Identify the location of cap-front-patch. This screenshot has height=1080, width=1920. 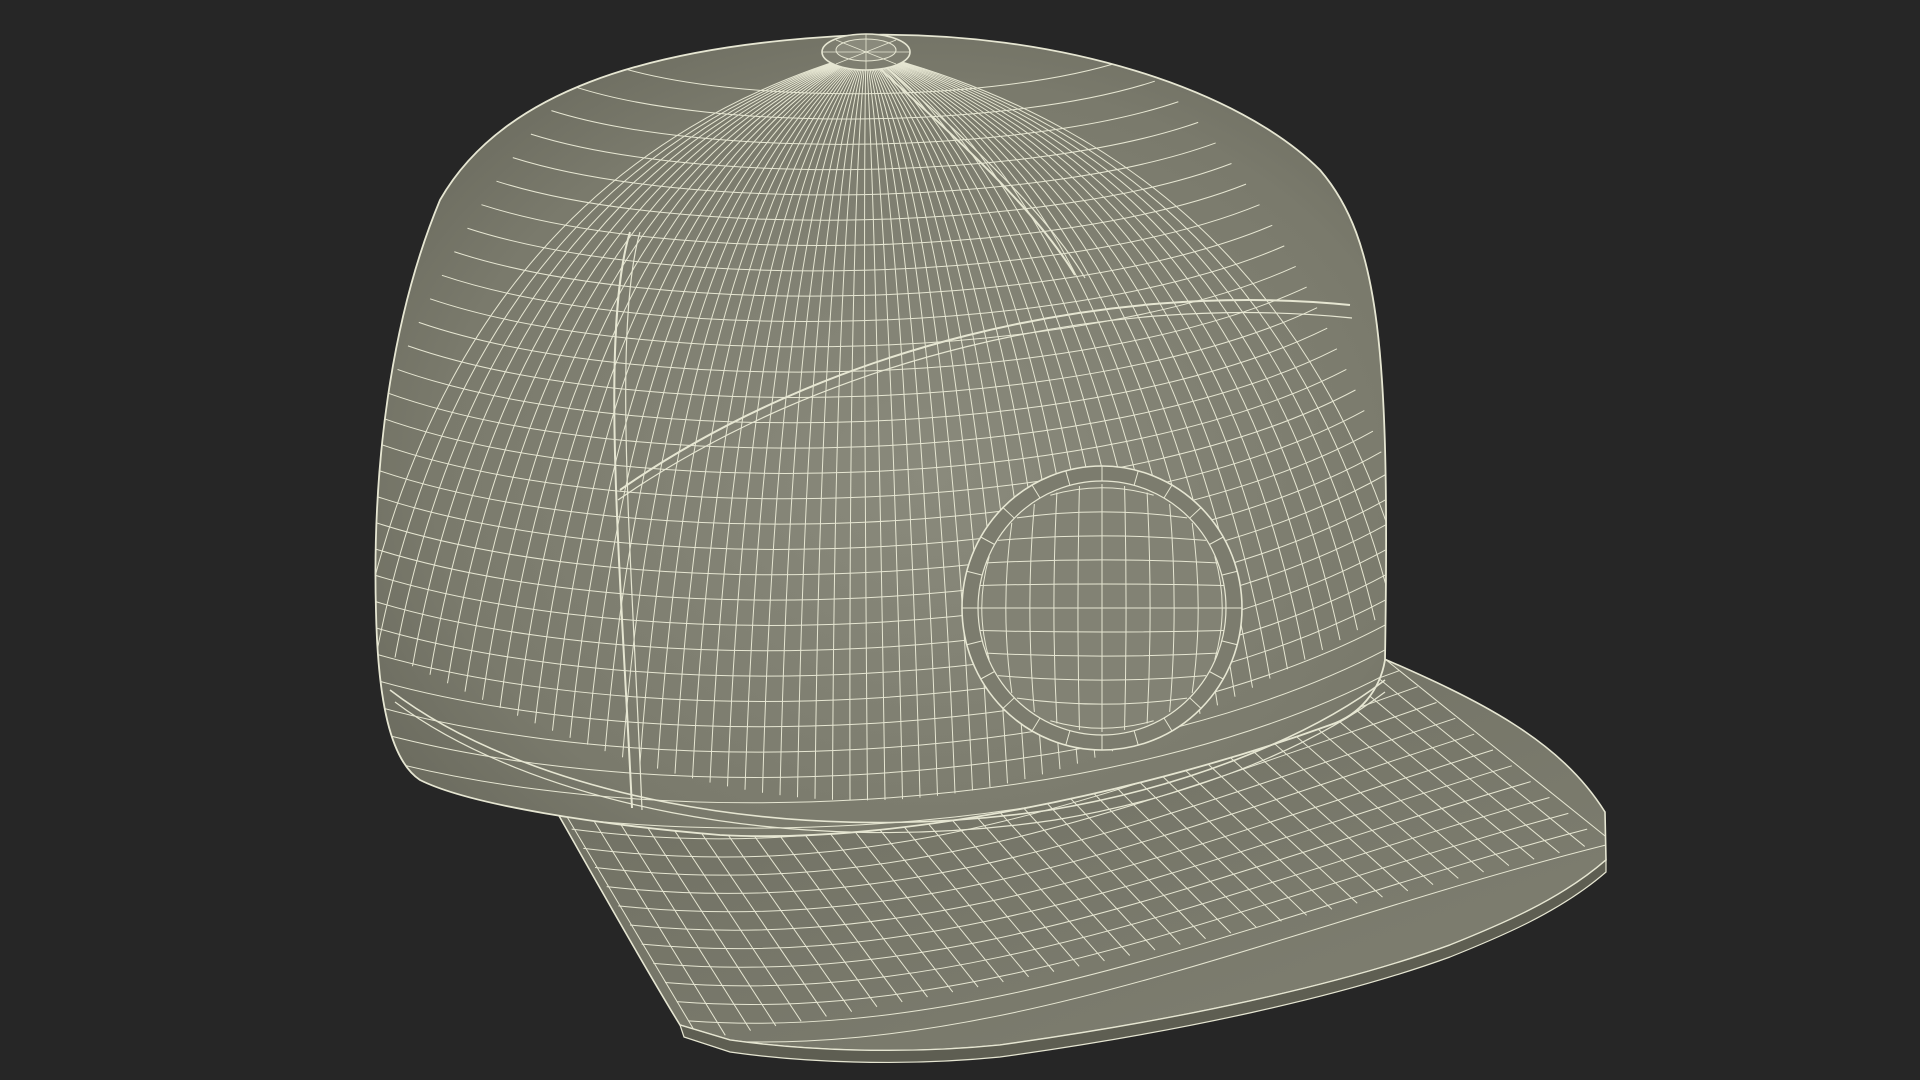
(1102, 608).